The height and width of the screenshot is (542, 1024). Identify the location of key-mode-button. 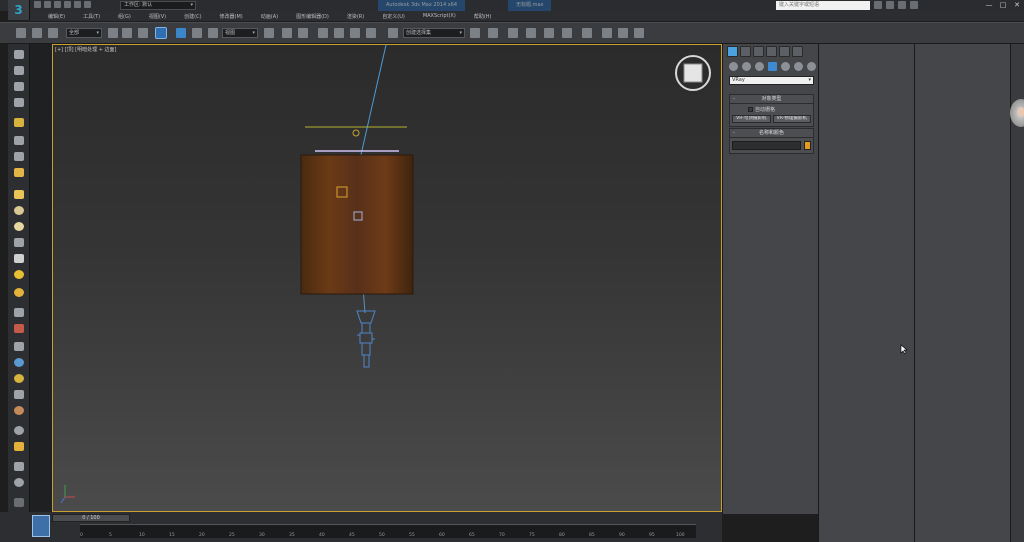
(41, 526).